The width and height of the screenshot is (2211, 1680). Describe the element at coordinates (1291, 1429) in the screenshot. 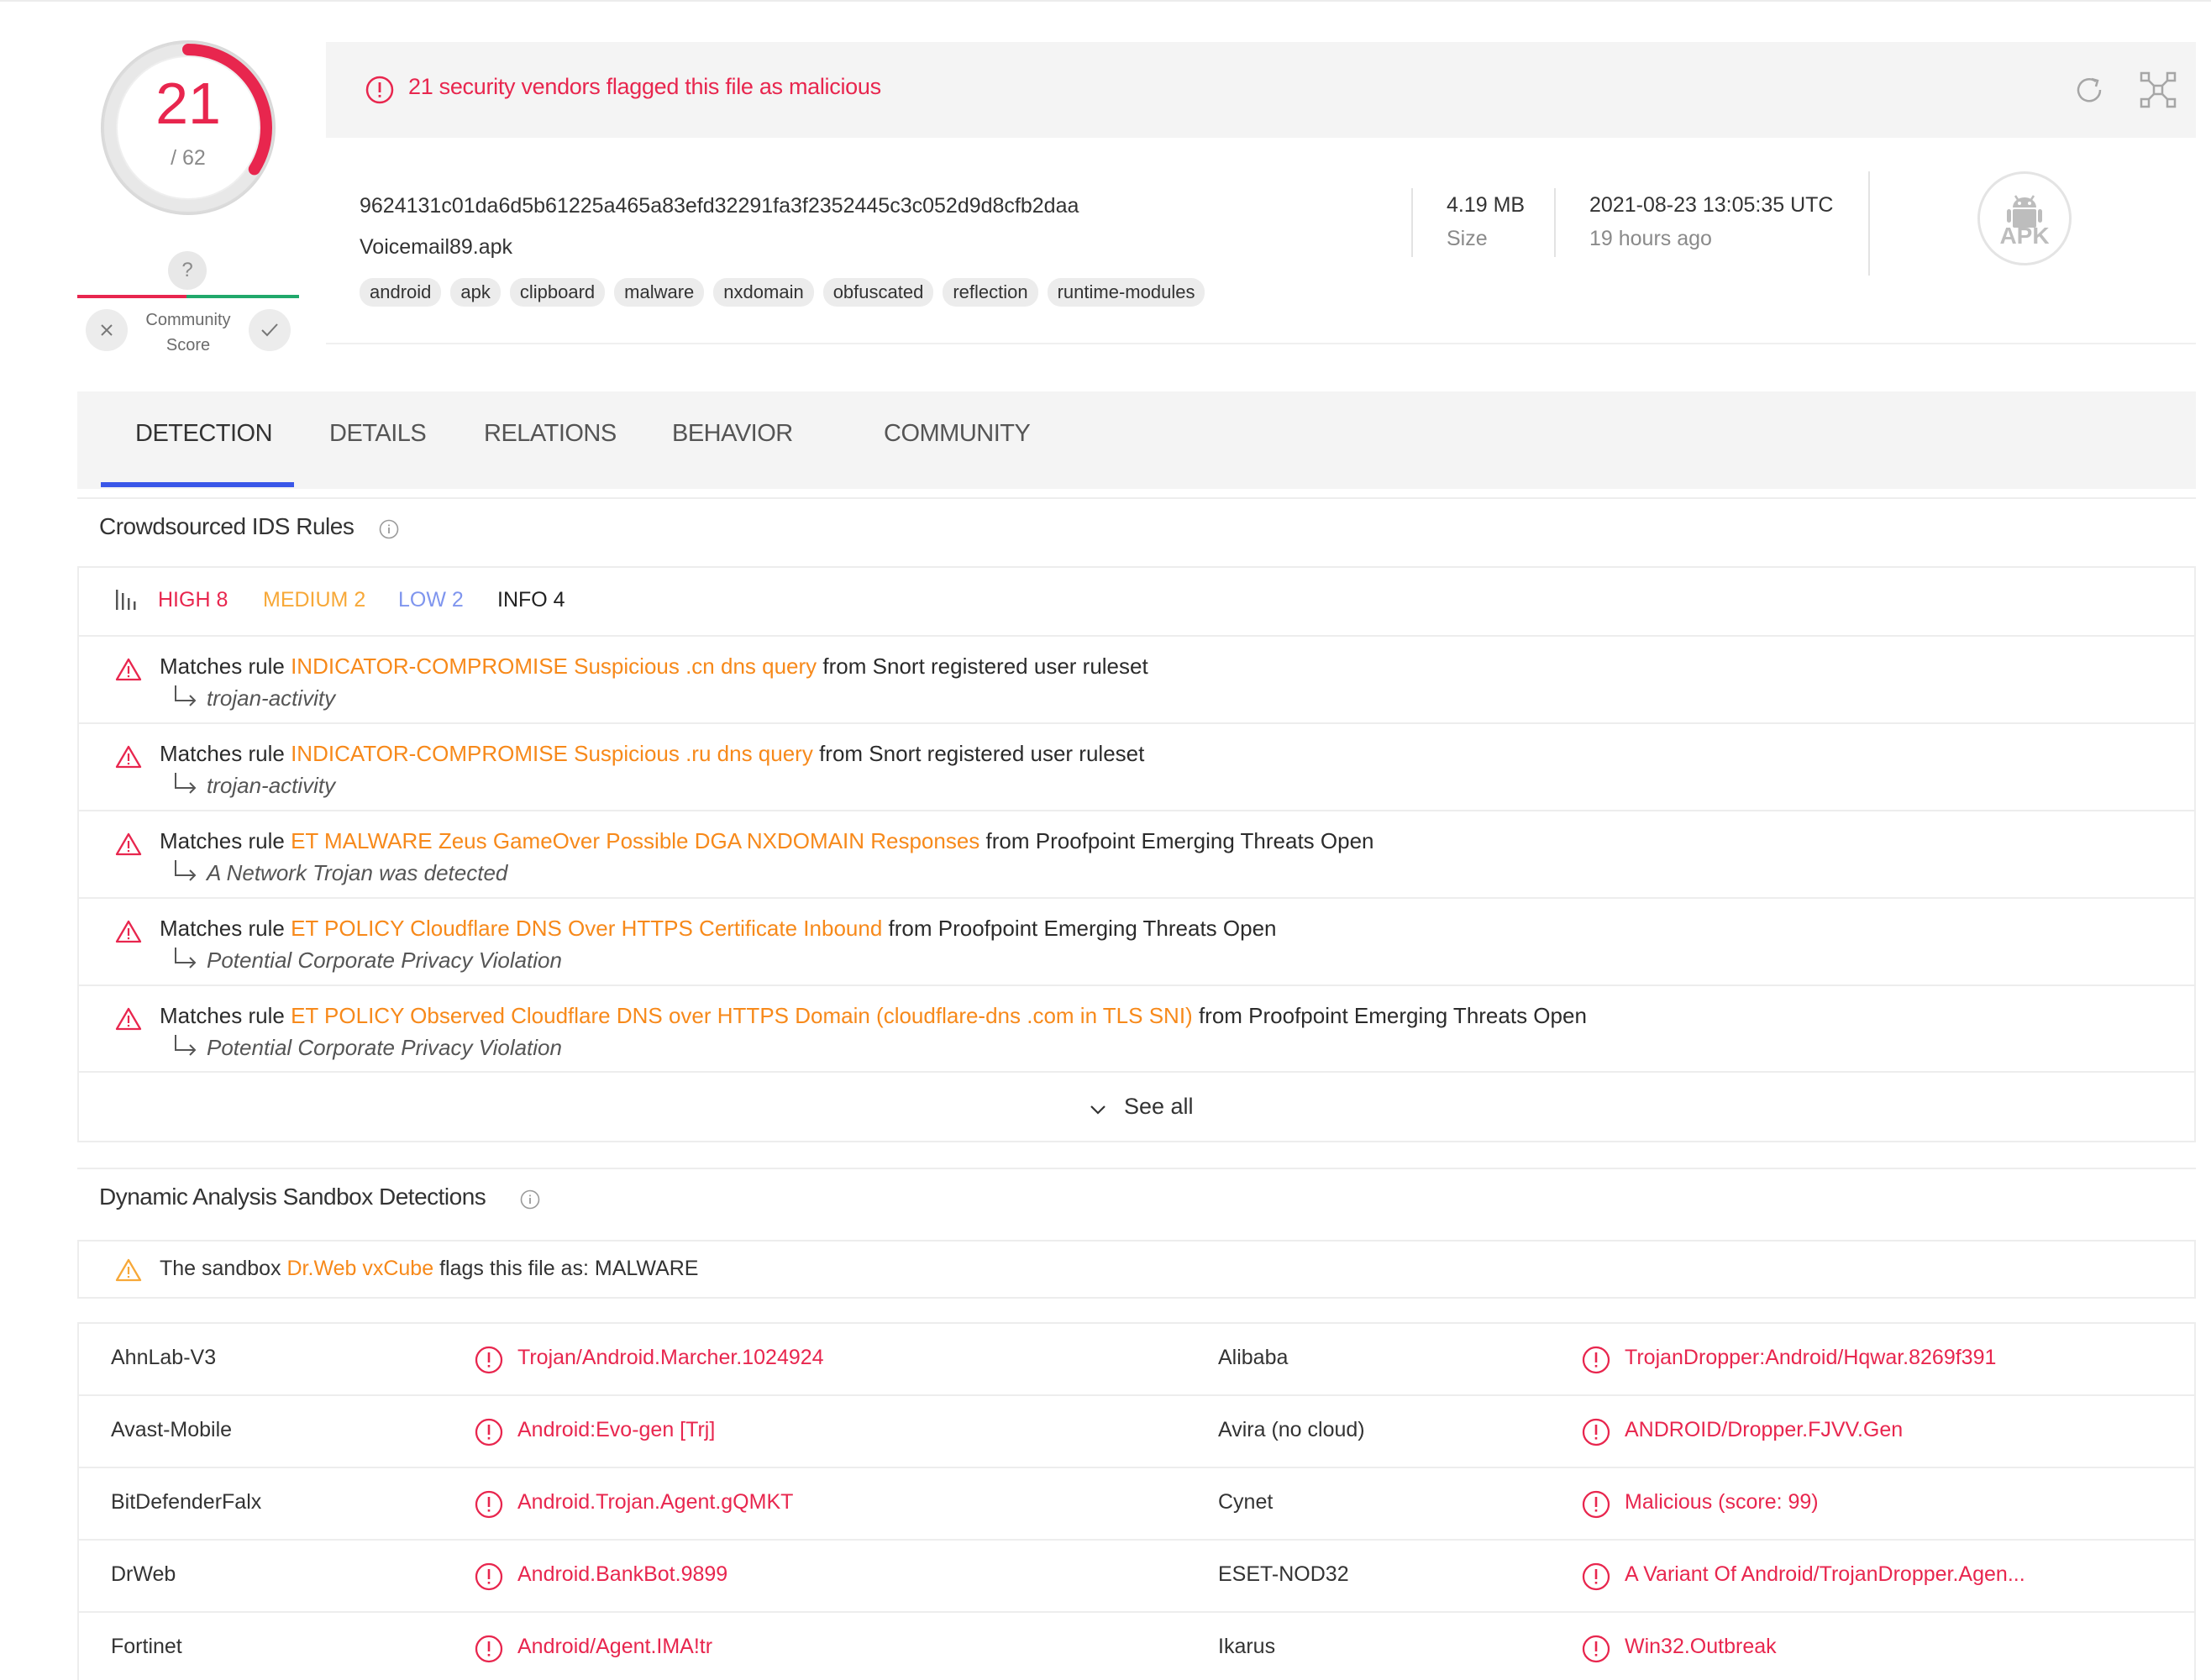

I see `vendor-name: Avira (no cloud)` at that location.